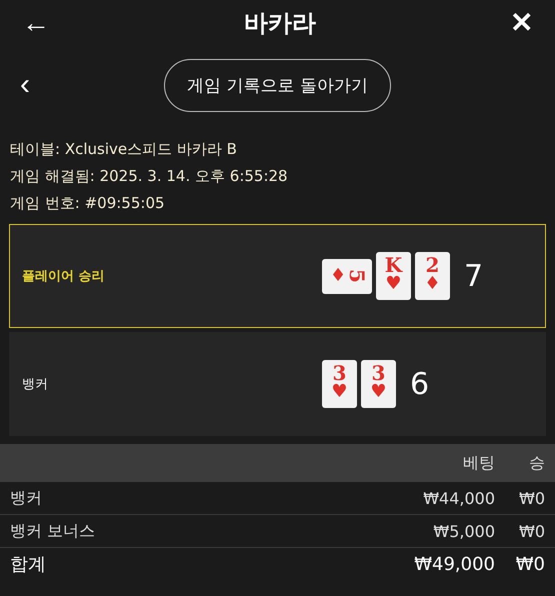 Image resolution: width=555 pixels, height=596 pixels. I want to click on hand-label: 플레이어 승리, so click(64, 276).